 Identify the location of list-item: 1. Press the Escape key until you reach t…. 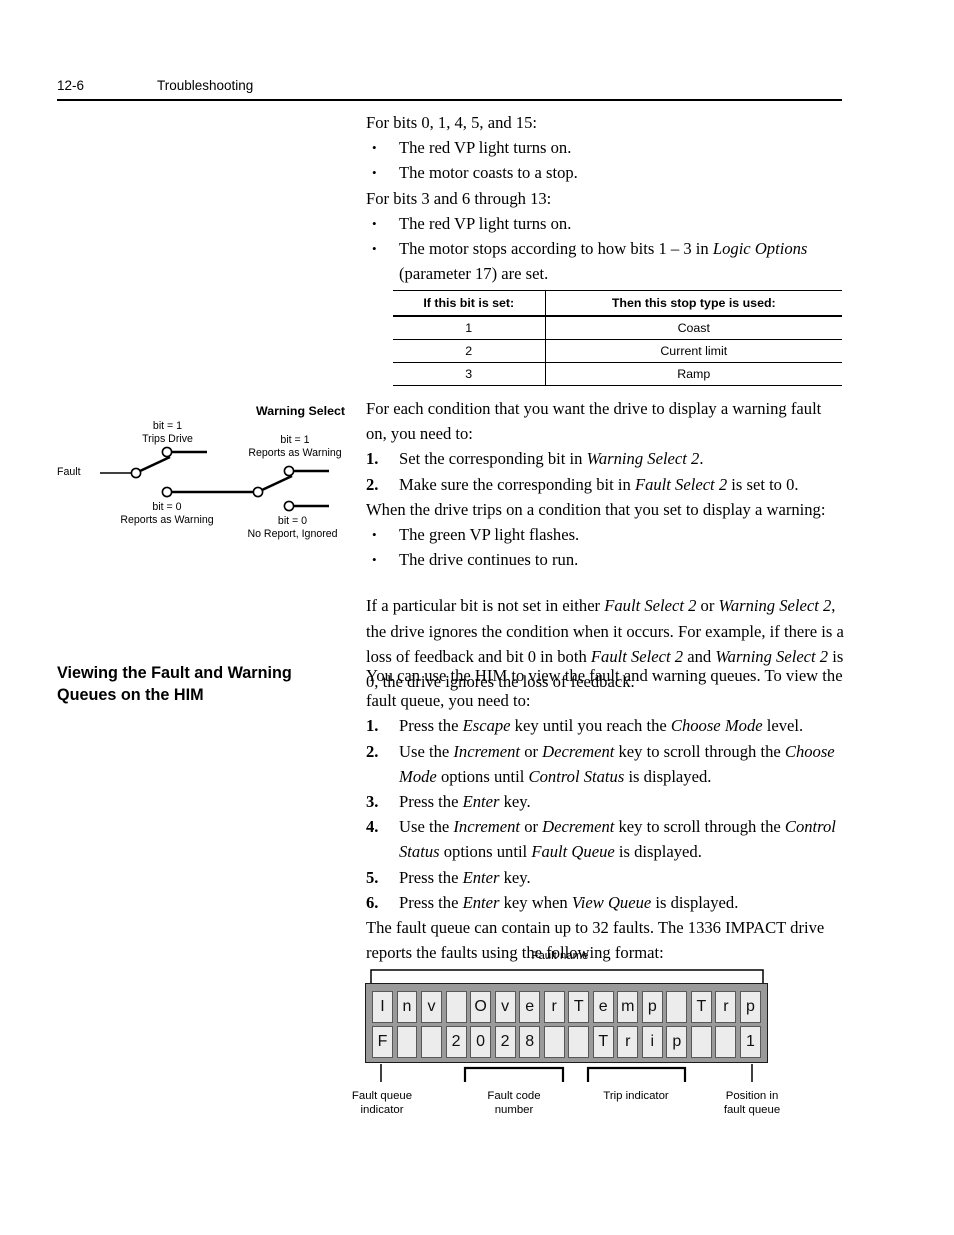
(605, 725).